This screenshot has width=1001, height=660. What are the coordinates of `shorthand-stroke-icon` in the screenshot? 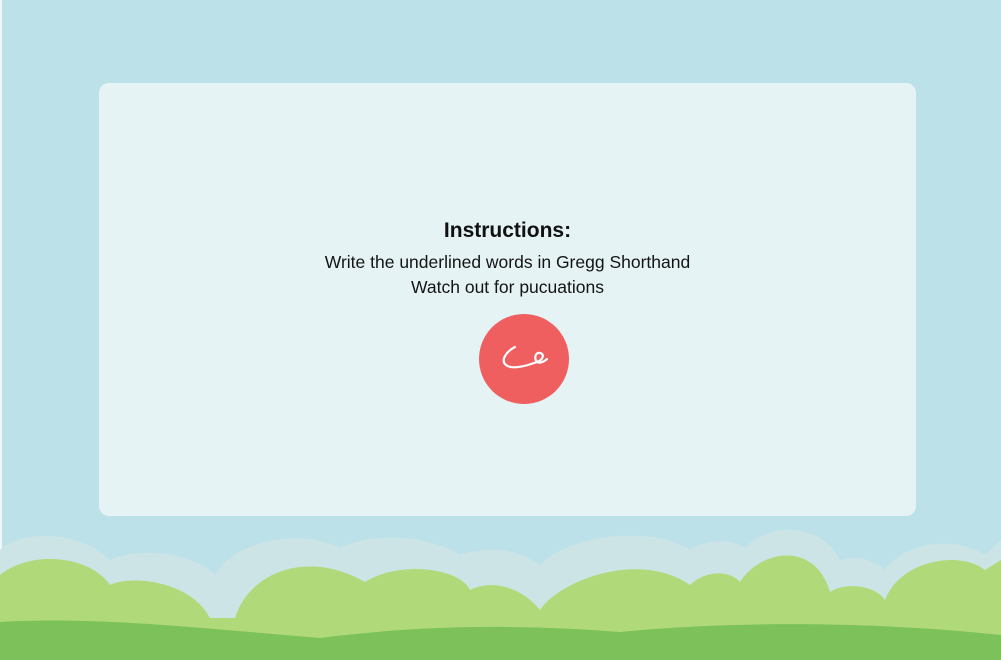 It's located at (525, 357).